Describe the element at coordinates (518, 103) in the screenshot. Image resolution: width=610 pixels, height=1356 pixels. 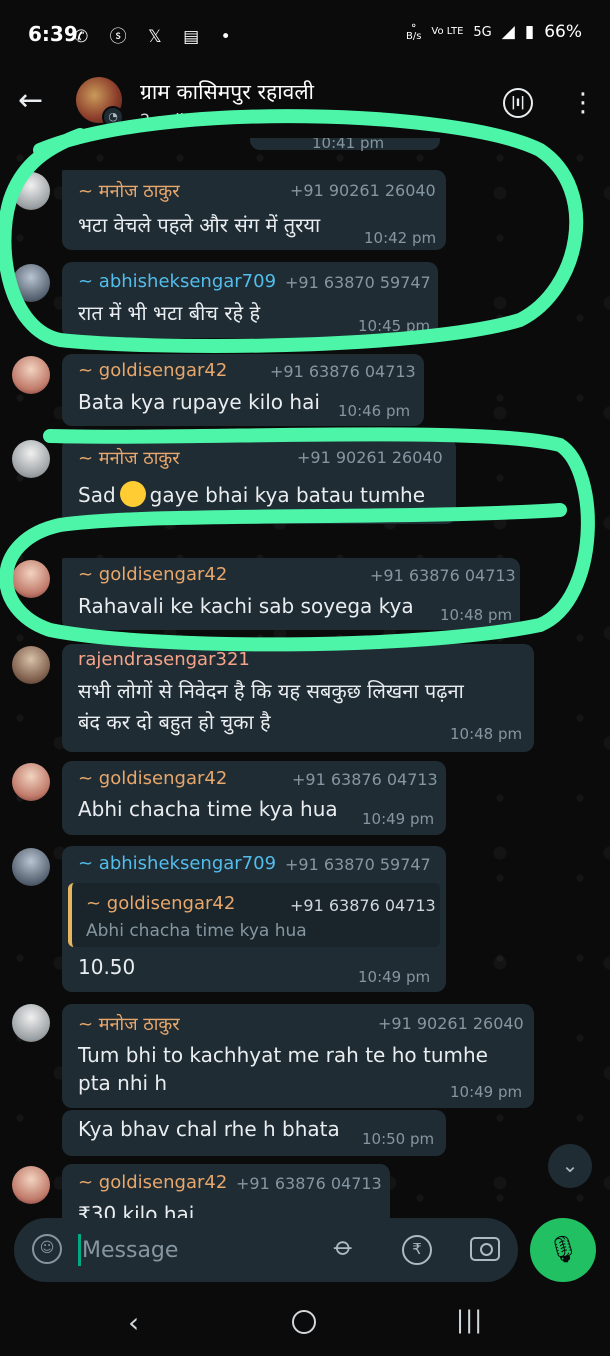
I see `voice-chat-icon: |ı|` at that location.